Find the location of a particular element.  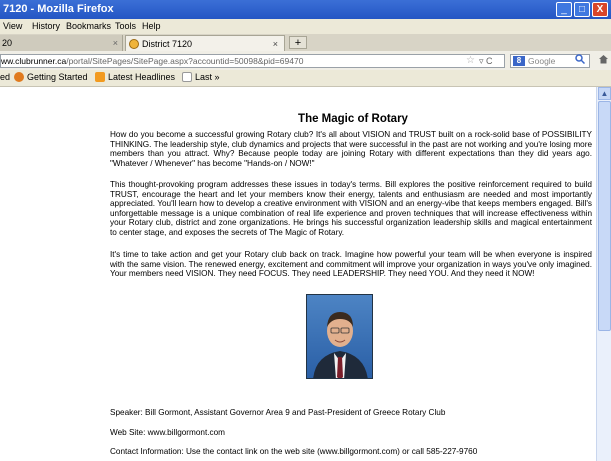

bookmark-latest-headlines: Latest Headlines is located at coordinates (135, 77).